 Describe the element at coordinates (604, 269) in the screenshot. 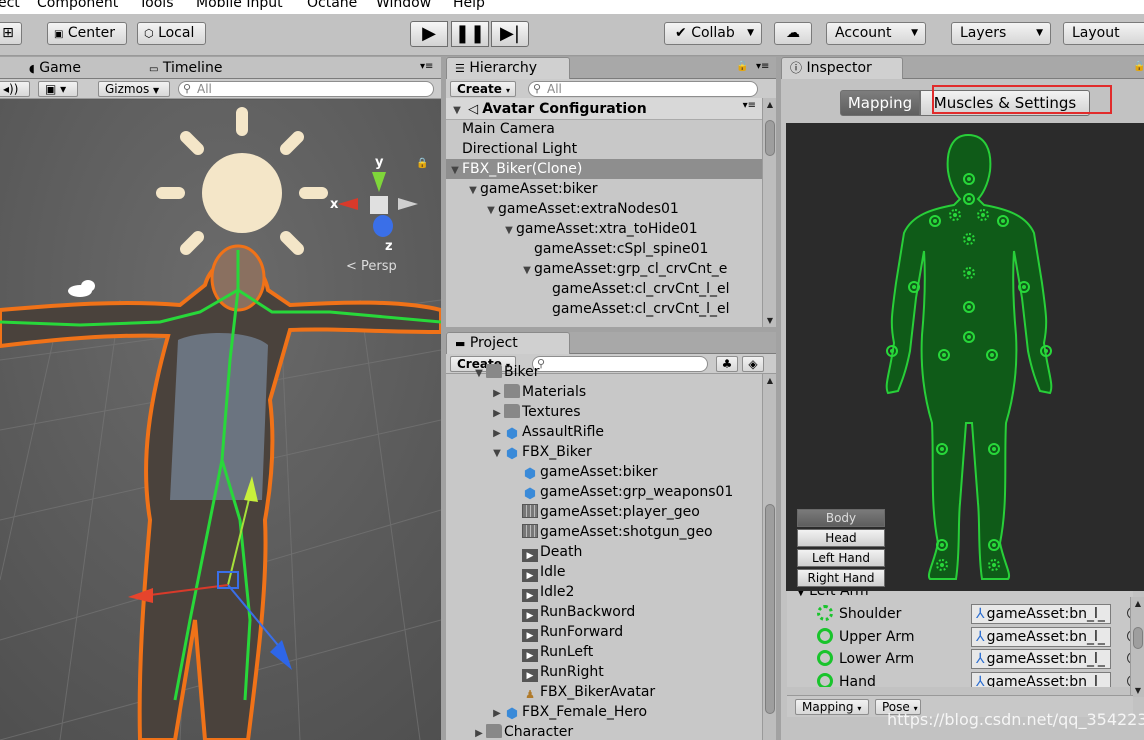

I see `hierarchy-item: ▼ gameAsset:grp_cl_crvCnt_e` at that location.